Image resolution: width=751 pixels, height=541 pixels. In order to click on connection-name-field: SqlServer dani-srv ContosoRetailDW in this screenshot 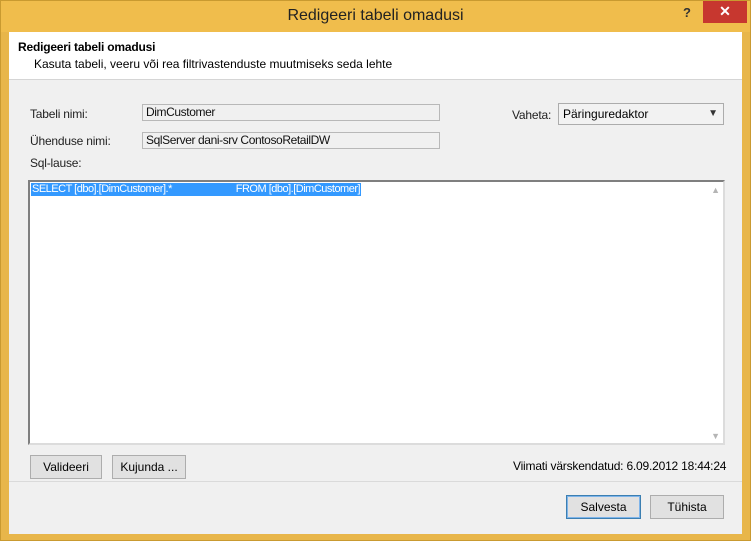, I will do `click(291, 140)`.